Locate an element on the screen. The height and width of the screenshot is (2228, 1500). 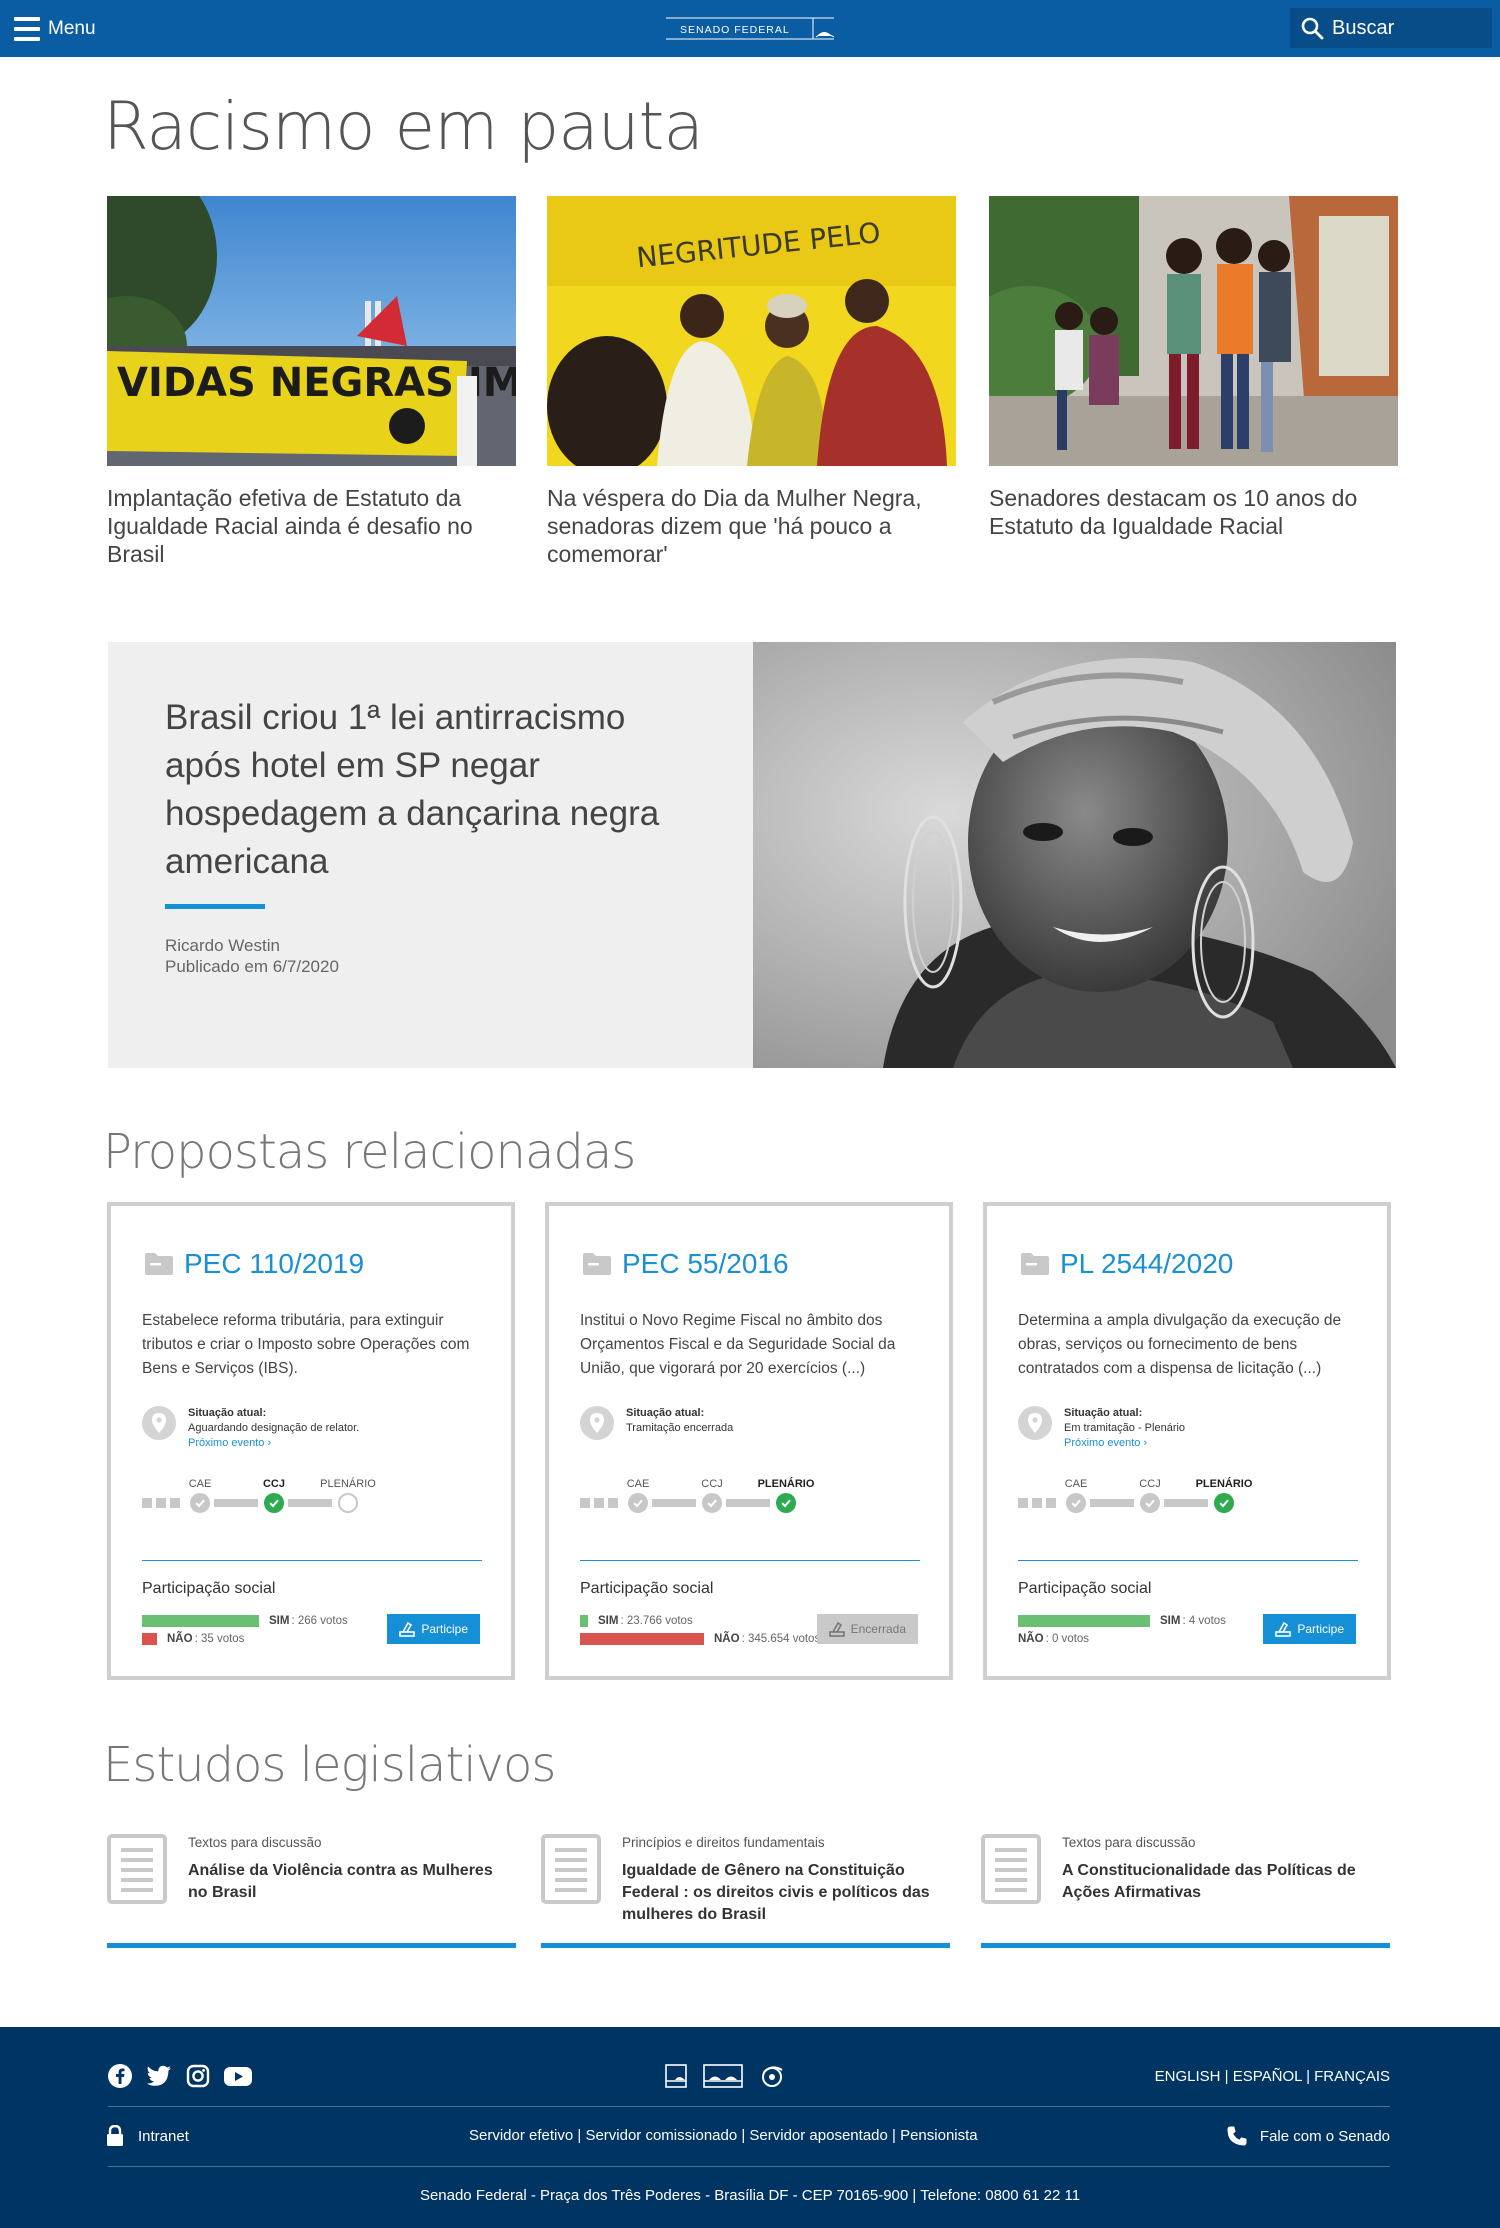
search-box is located at coordinates (1391, 28).